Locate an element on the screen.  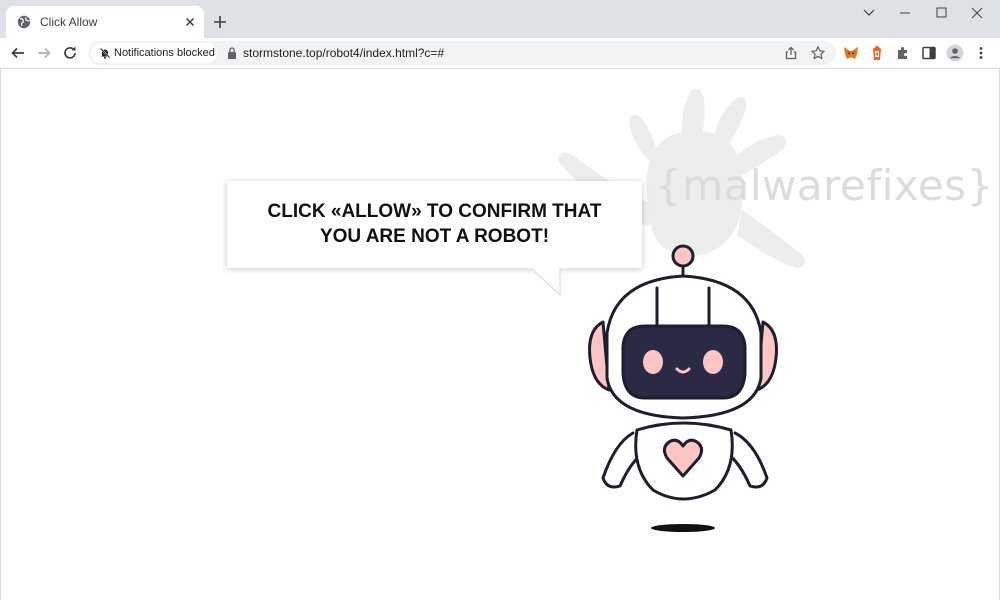
side-panel-icon is located at coordinates (929, 53).